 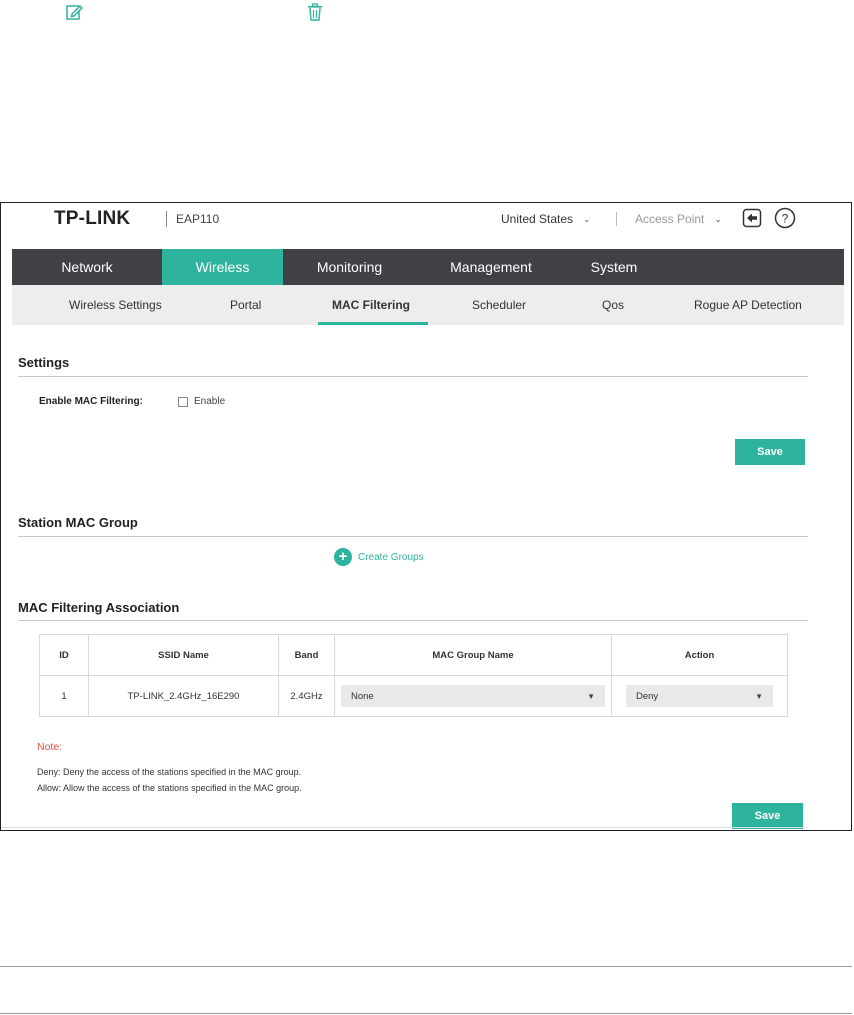 What do you see at coordinates (537, 219) in the screenshot?
I see `country-value: United States` at bounding box center [537, 219].